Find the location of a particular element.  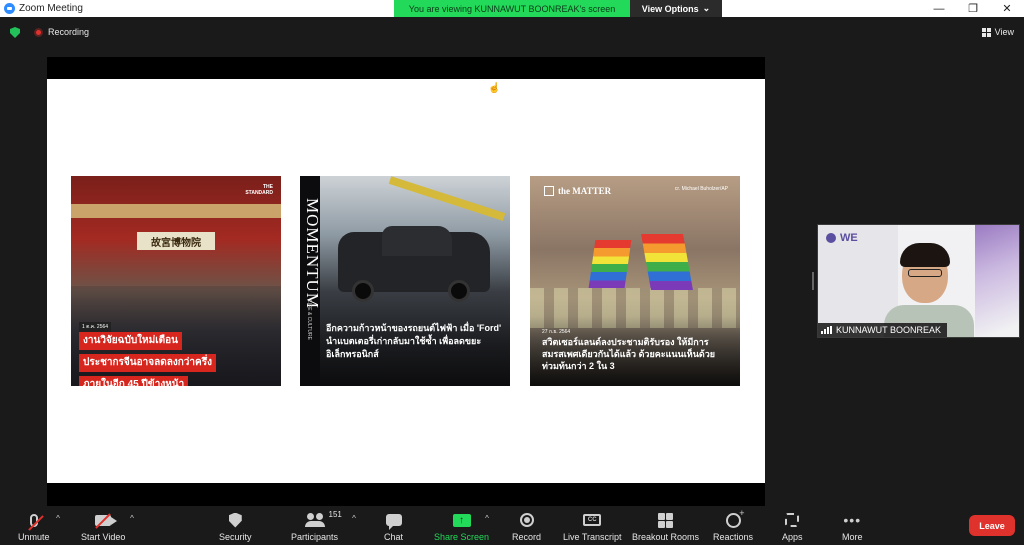

hand-cursor-icon: ☝ is located at coordinates (494, 88).